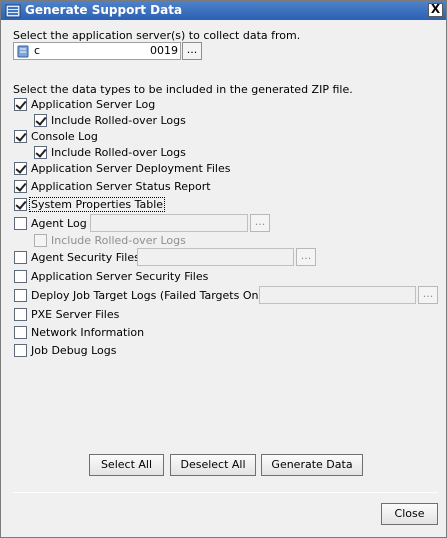  What do you see at coordinates (337, 295) in the screenshot?
I see `deploy-job-logs-path-field` at bounding box center [337, 295].